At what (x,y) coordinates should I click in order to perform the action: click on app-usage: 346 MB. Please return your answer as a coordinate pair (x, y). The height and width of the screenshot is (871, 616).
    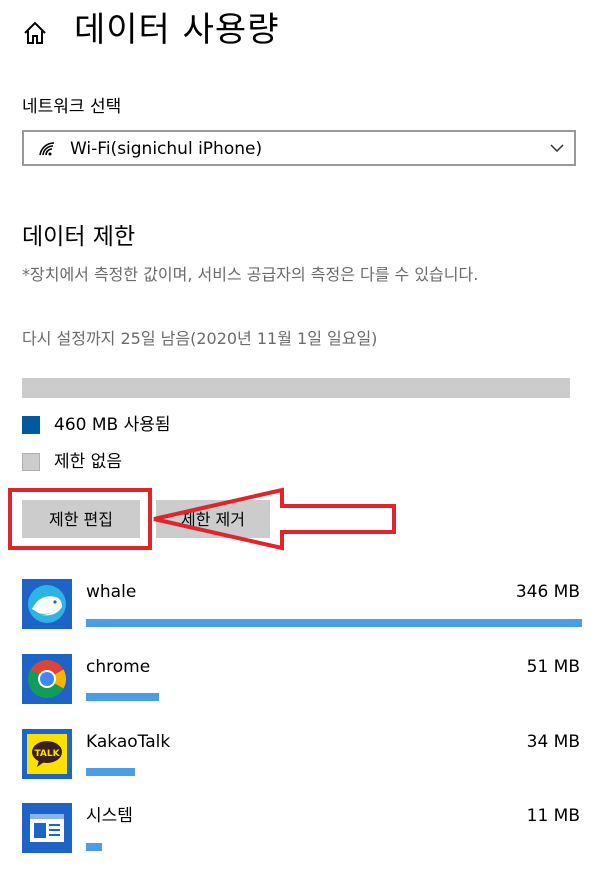
    Looking at the image, I should click on (547, 592).